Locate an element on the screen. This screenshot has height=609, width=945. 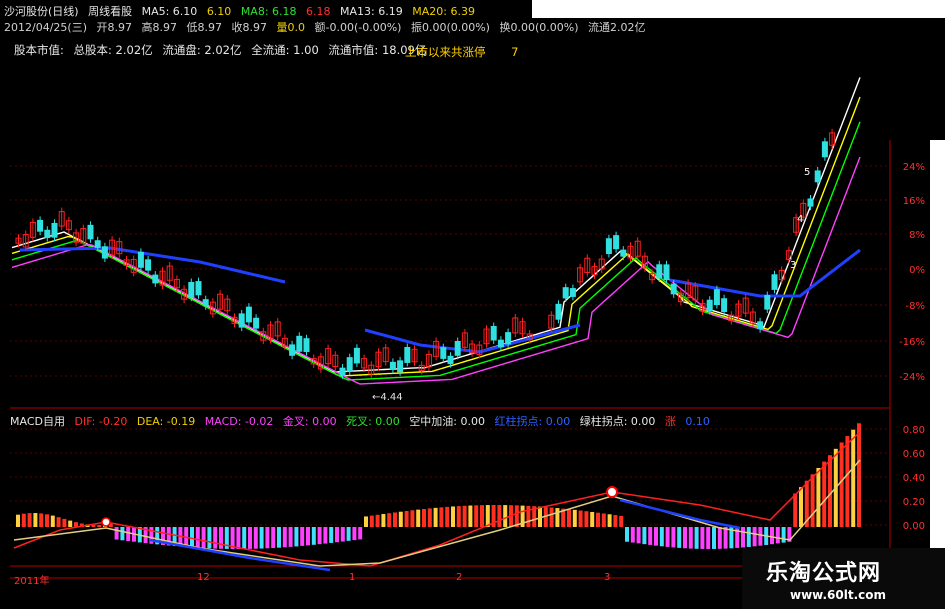
limit-up-number: 7 is located at coordinates (515, 52).